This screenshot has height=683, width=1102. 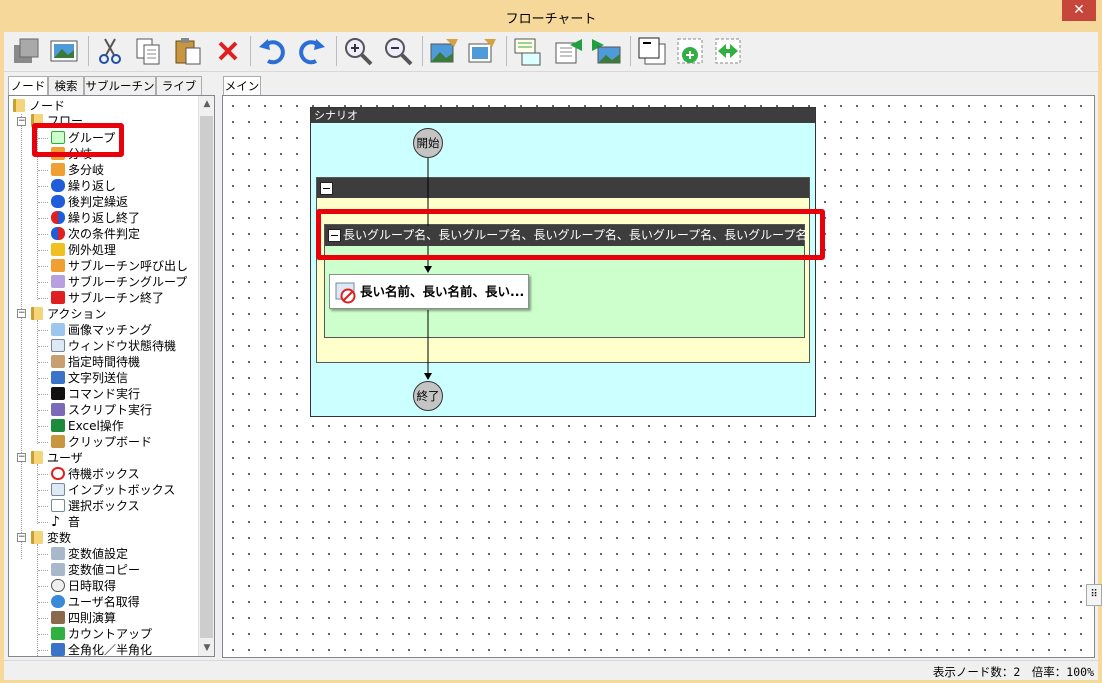 What do you see at coordinates (428, 143) in the screenshot?
I see `start-node: 開始` at bounding box center [428, 143].